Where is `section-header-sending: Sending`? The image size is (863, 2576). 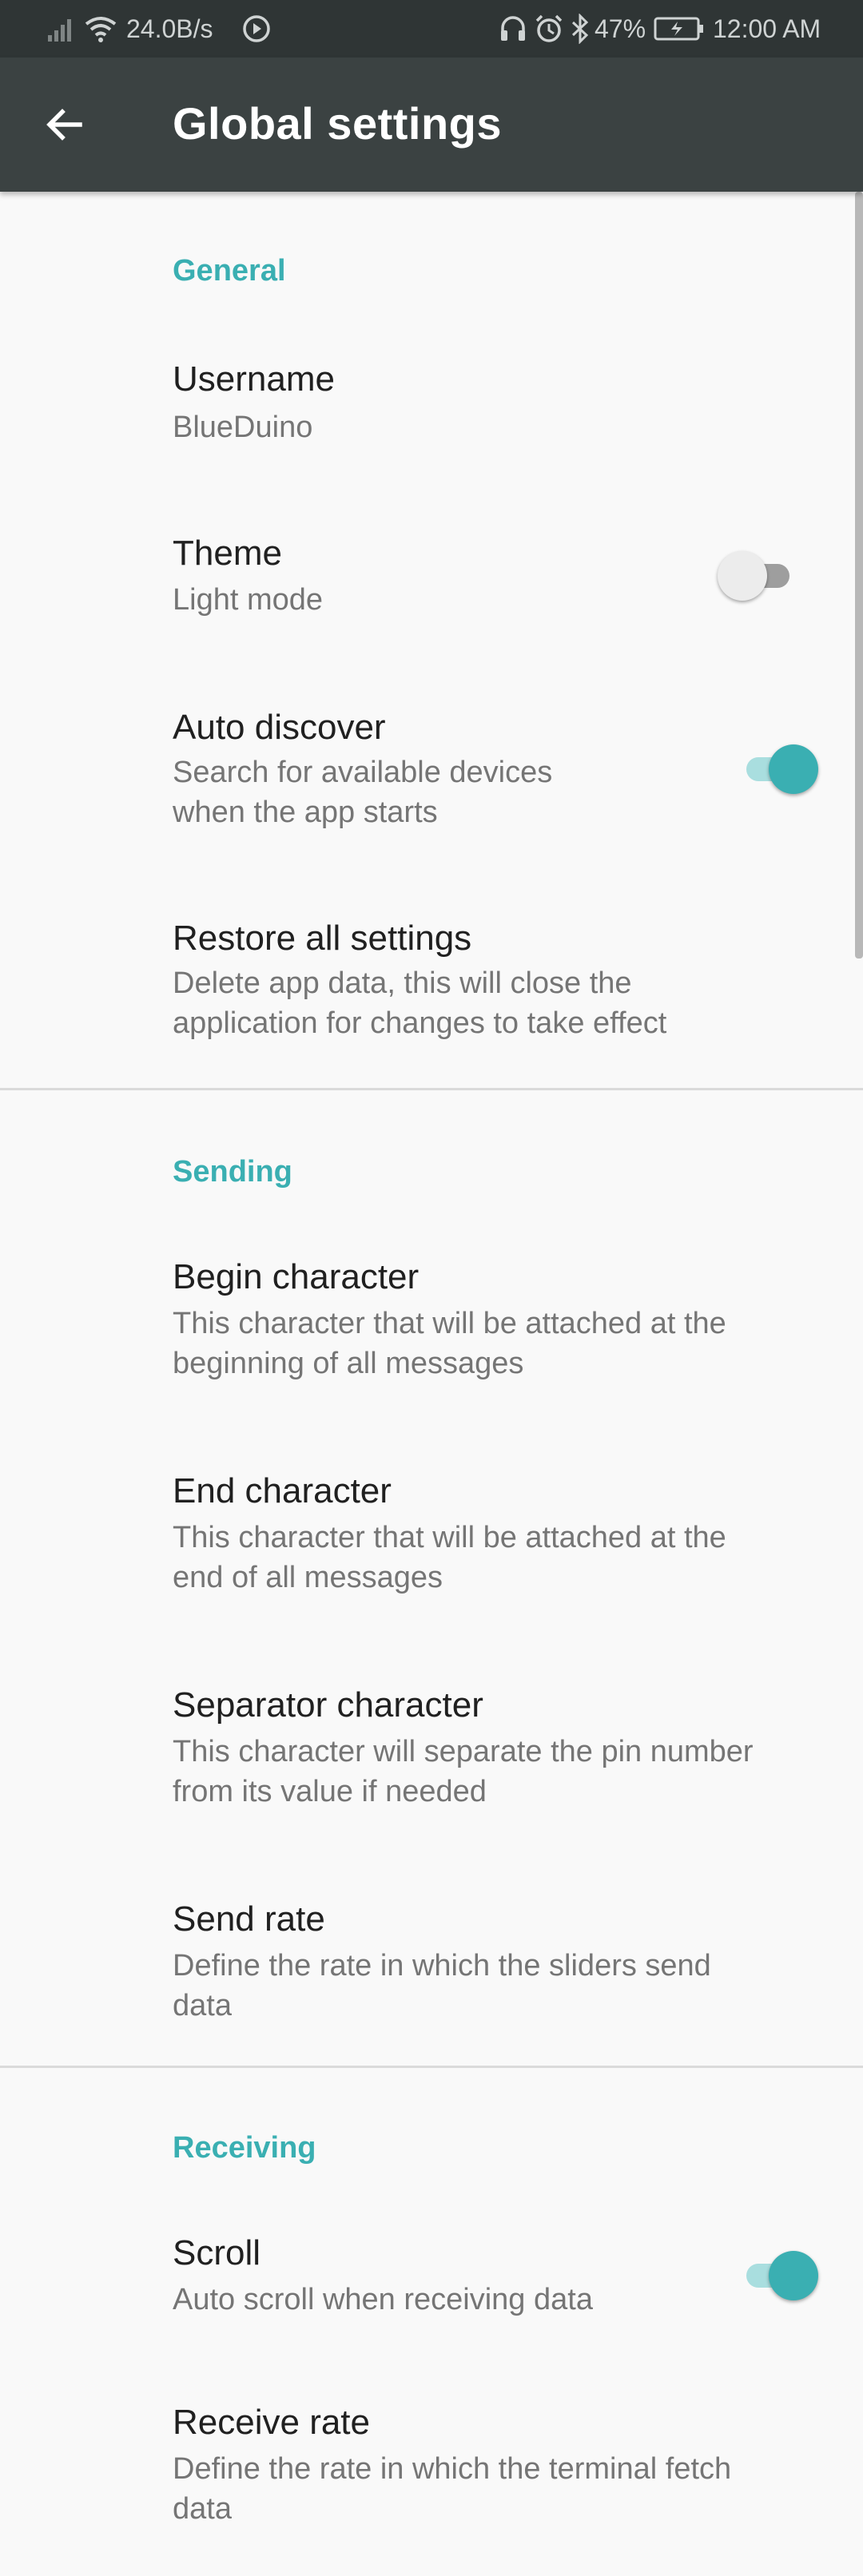
section-header-sending: Sending is located at coordinates (232, 1172).